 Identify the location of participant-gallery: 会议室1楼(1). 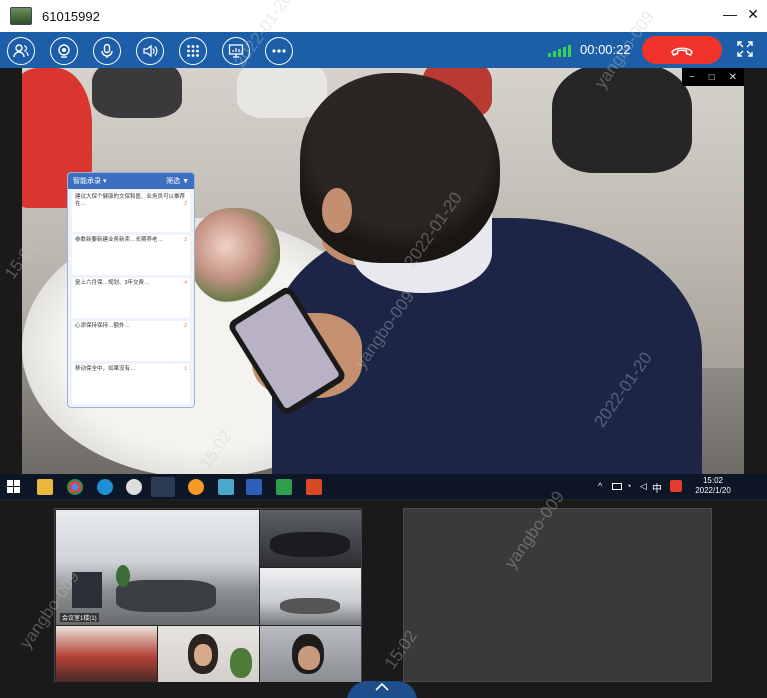
(208, 595).